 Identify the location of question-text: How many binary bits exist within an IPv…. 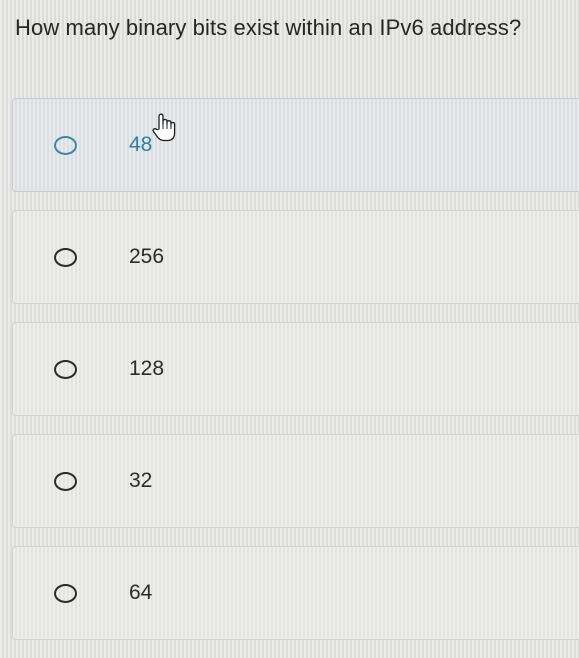
(268, 27).